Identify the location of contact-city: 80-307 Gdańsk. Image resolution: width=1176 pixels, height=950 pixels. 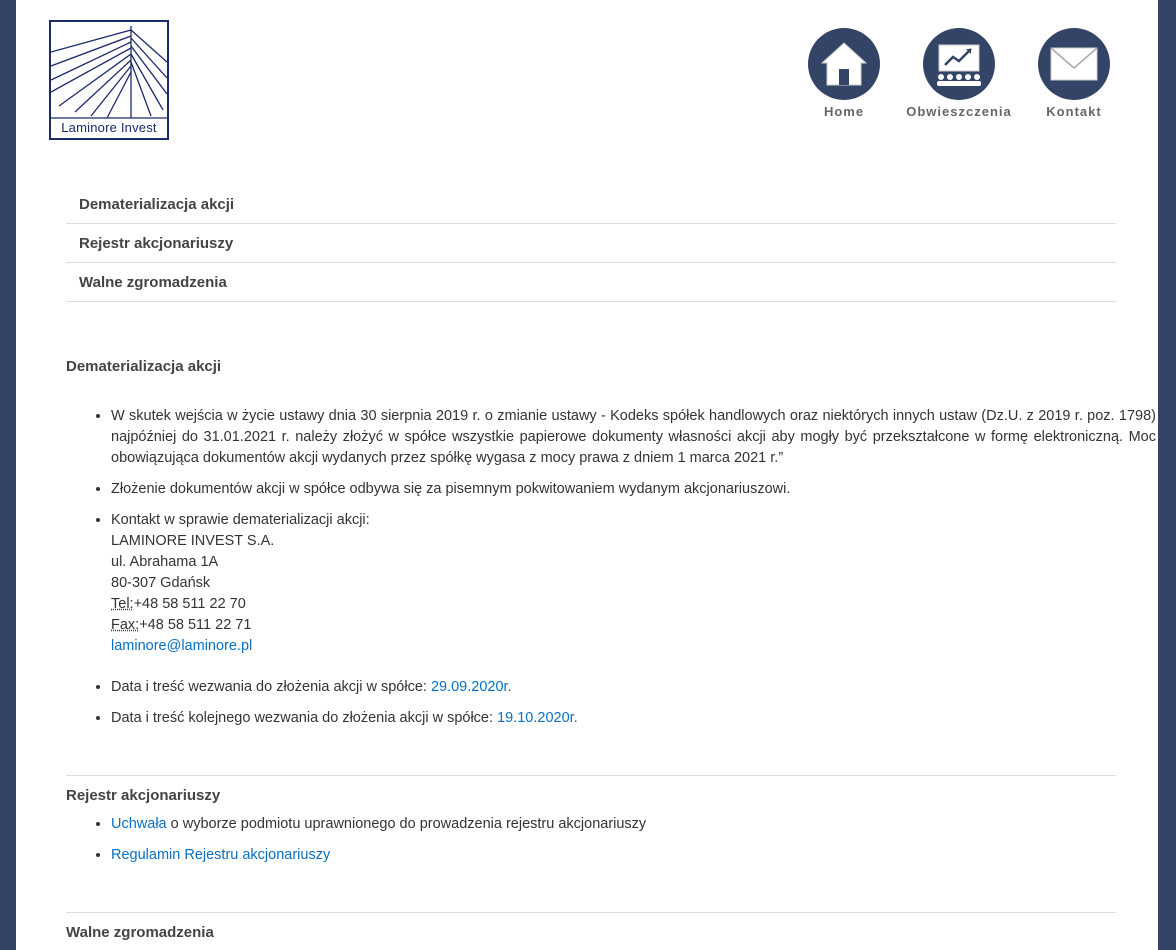
(161, 583).